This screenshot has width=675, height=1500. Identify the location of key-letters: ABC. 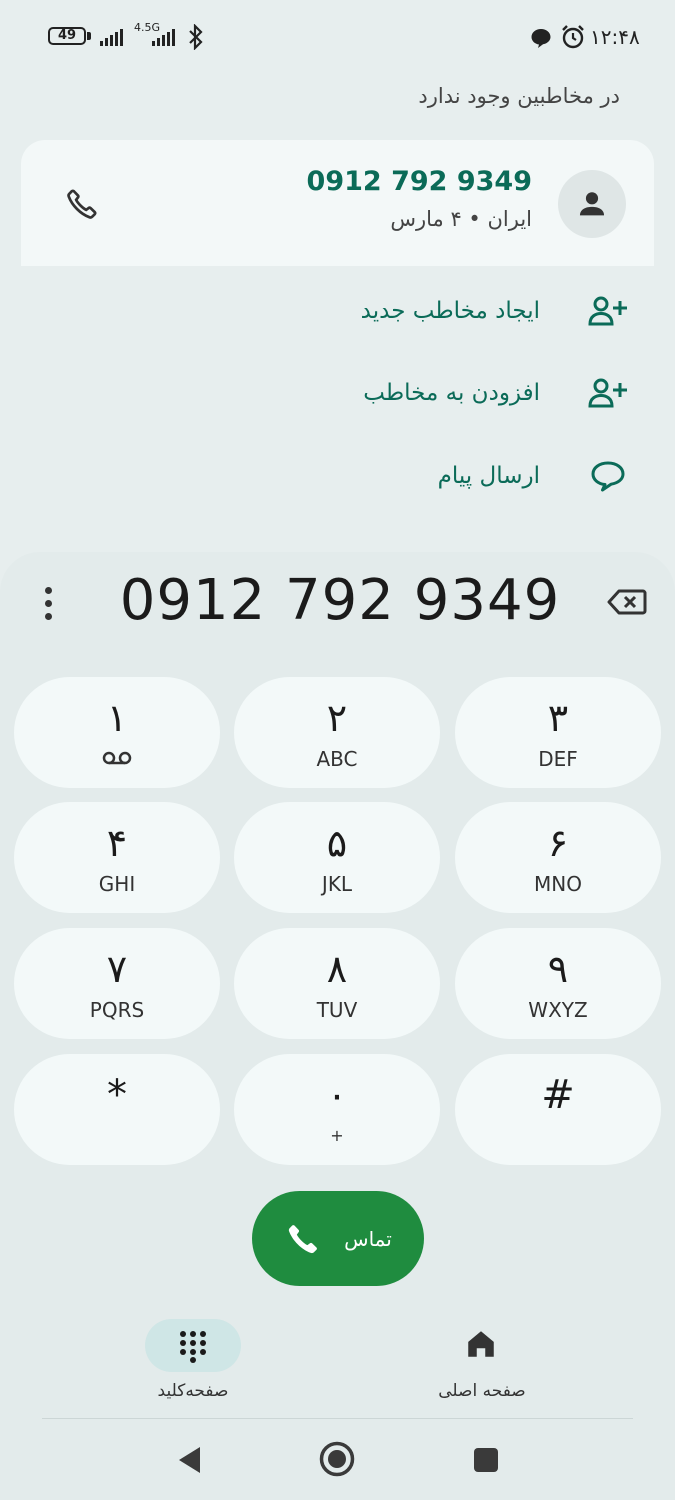
(337, 759).